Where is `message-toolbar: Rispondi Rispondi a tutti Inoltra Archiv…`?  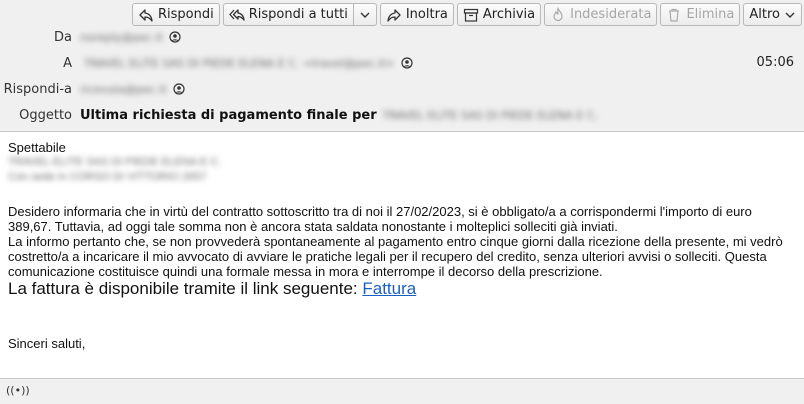 message-toolbar: Rispondi Rispondi a tutti Inoltra Archiv… is located at coordinates (466, 14).